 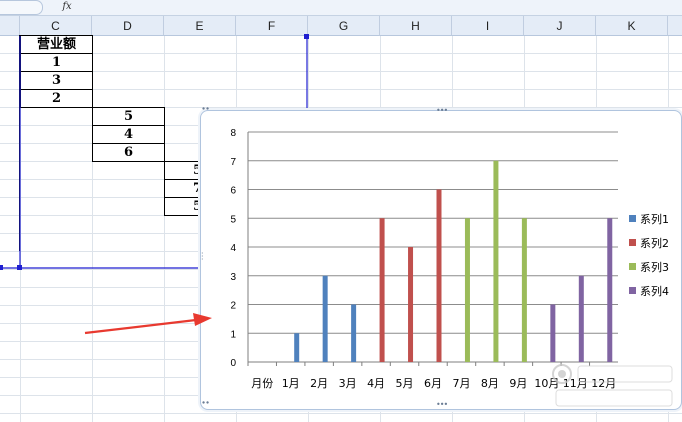 What do you see at coordinates (613, 387) in the screenshot?
I see `watermark-logo` at bounding box center [613, 387].